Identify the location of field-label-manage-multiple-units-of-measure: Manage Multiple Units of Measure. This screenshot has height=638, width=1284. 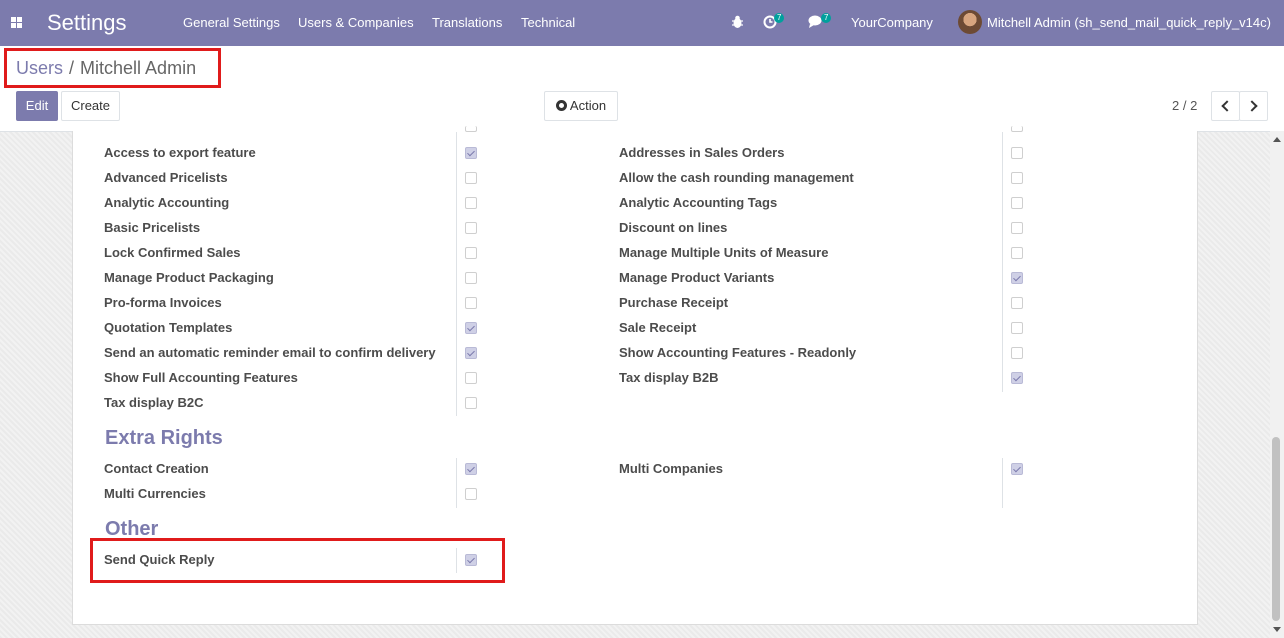
(724, 252).